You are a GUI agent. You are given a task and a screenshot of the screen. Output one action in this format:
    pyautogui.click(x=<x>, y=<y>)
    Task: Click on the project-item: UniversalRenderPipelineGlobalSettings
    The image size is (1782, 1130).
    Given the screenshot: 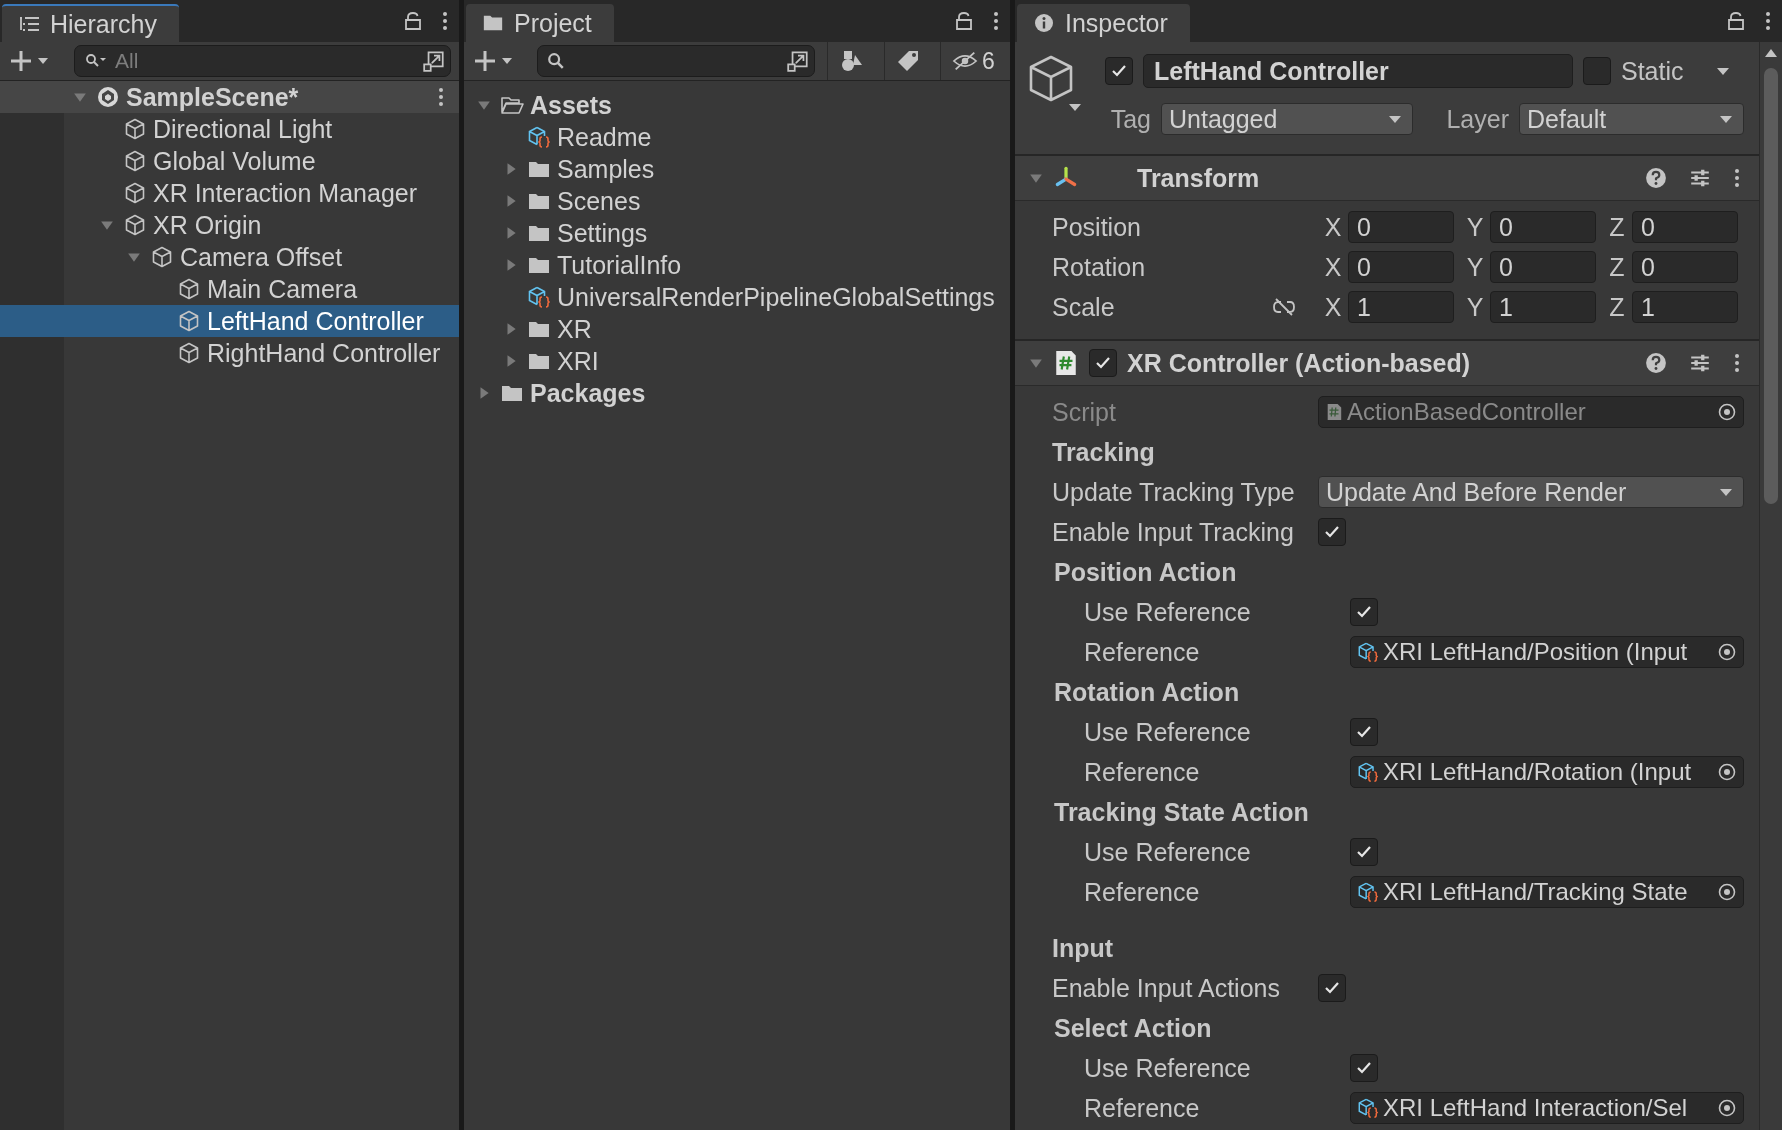 What is the action you would take?
    pyautogui.click(x=737, y=297)
    